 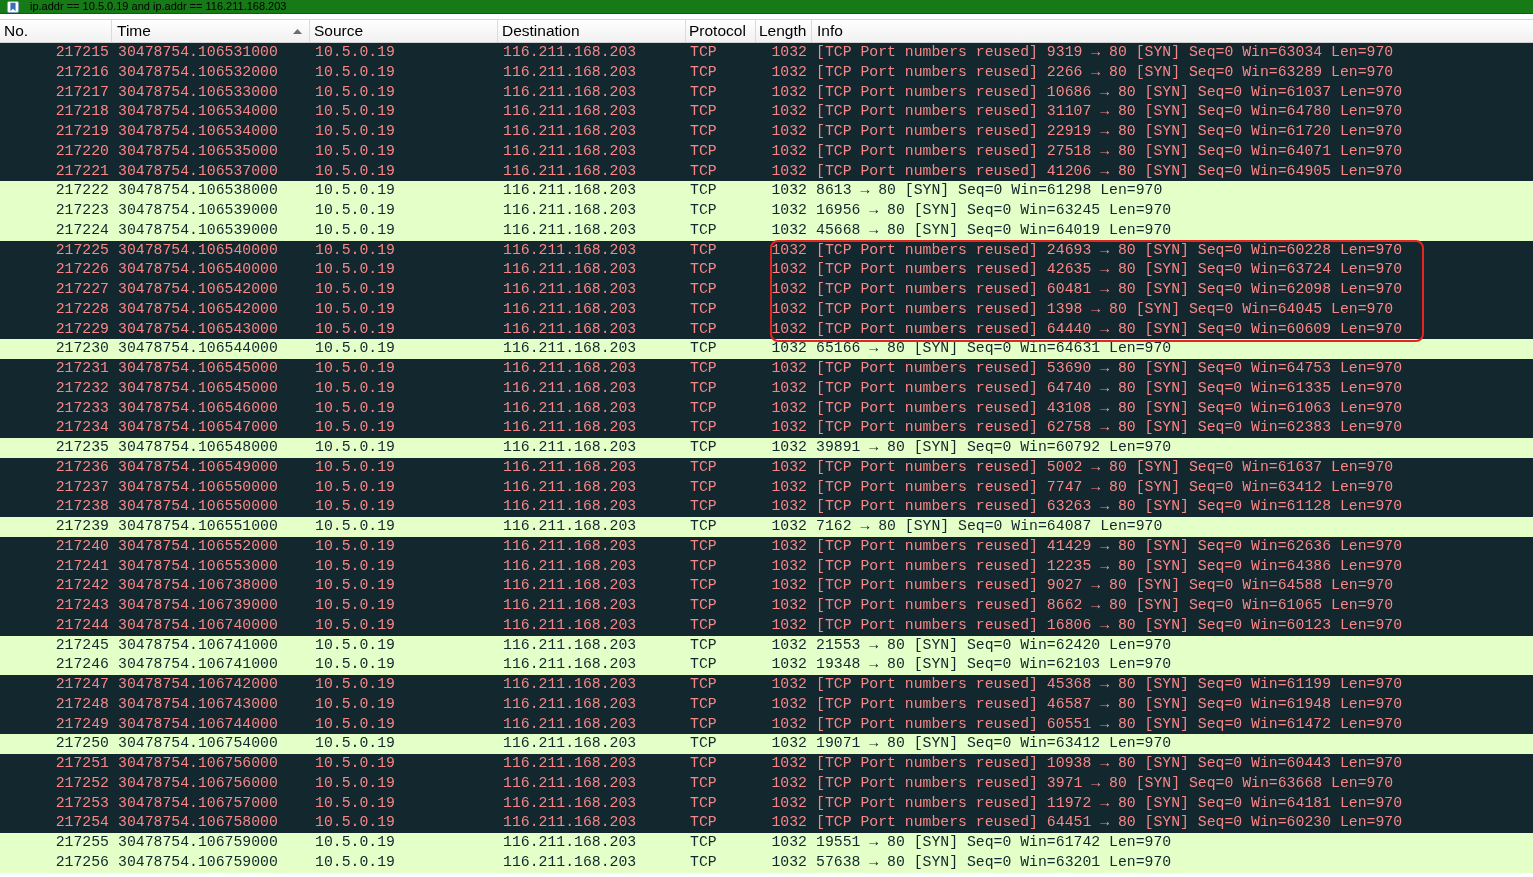 What do you see at coordinates (766, 250) in the screenshot?
I see `packet-row: 217225 30478754.106540000 10.5.0.19 116.211.168.203 TCP 1032 [TCP Port numbers reused] 24693 → 80 [SYN] Seq=0 Win=60228 Len=970` at bounding box center [766, 250].